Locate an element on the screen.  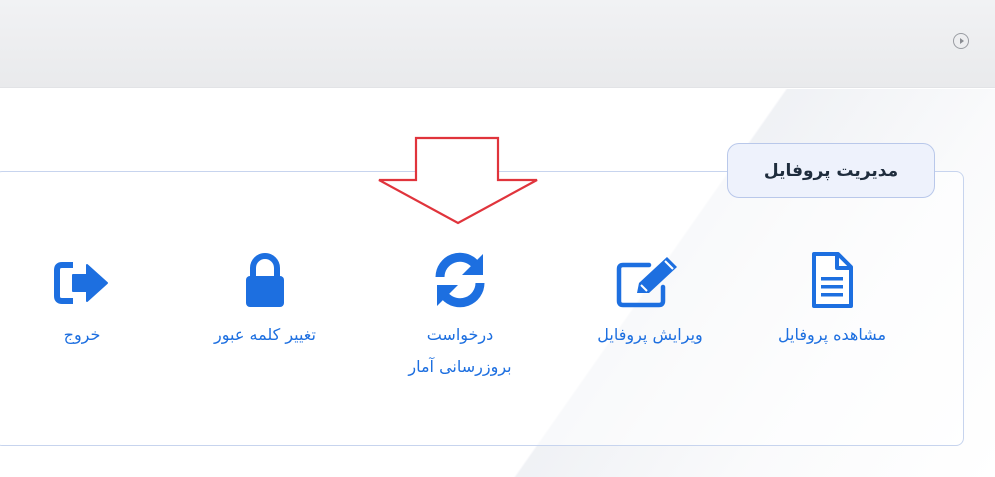
change-password-label: تغییر کلمه عبور is located at coordinates (265, 334).